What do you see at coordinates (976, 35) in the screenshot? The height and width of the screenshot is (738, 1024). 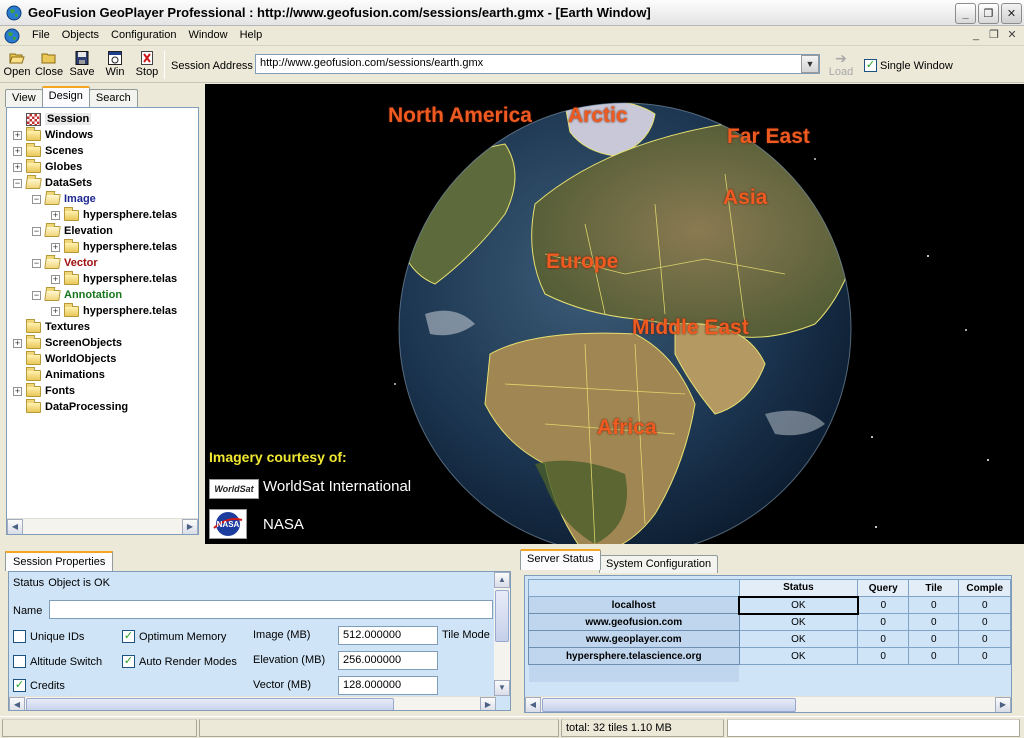 I see `mdi-minimize-button: _` at bounding box center [976, 35].